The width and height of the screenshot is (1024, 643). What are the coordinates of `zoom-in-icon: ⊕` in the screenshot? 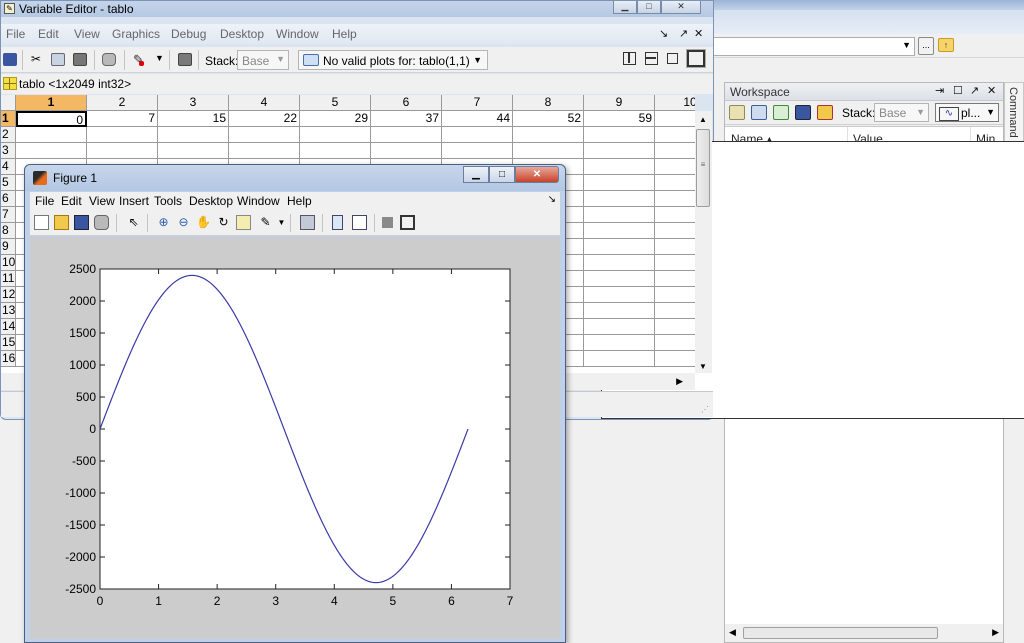 It's located at (163, 222).